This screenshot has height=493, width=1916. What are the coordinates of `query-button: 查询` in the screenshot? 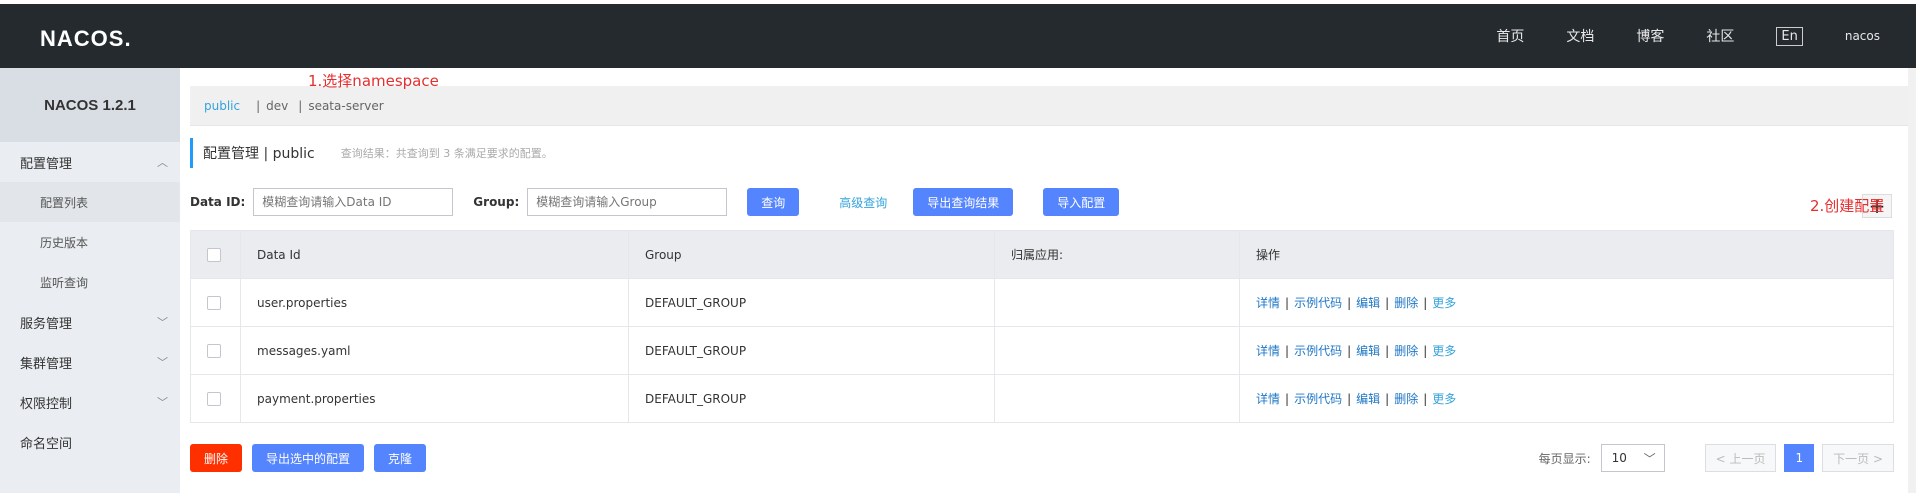 It's located at (773, 202).